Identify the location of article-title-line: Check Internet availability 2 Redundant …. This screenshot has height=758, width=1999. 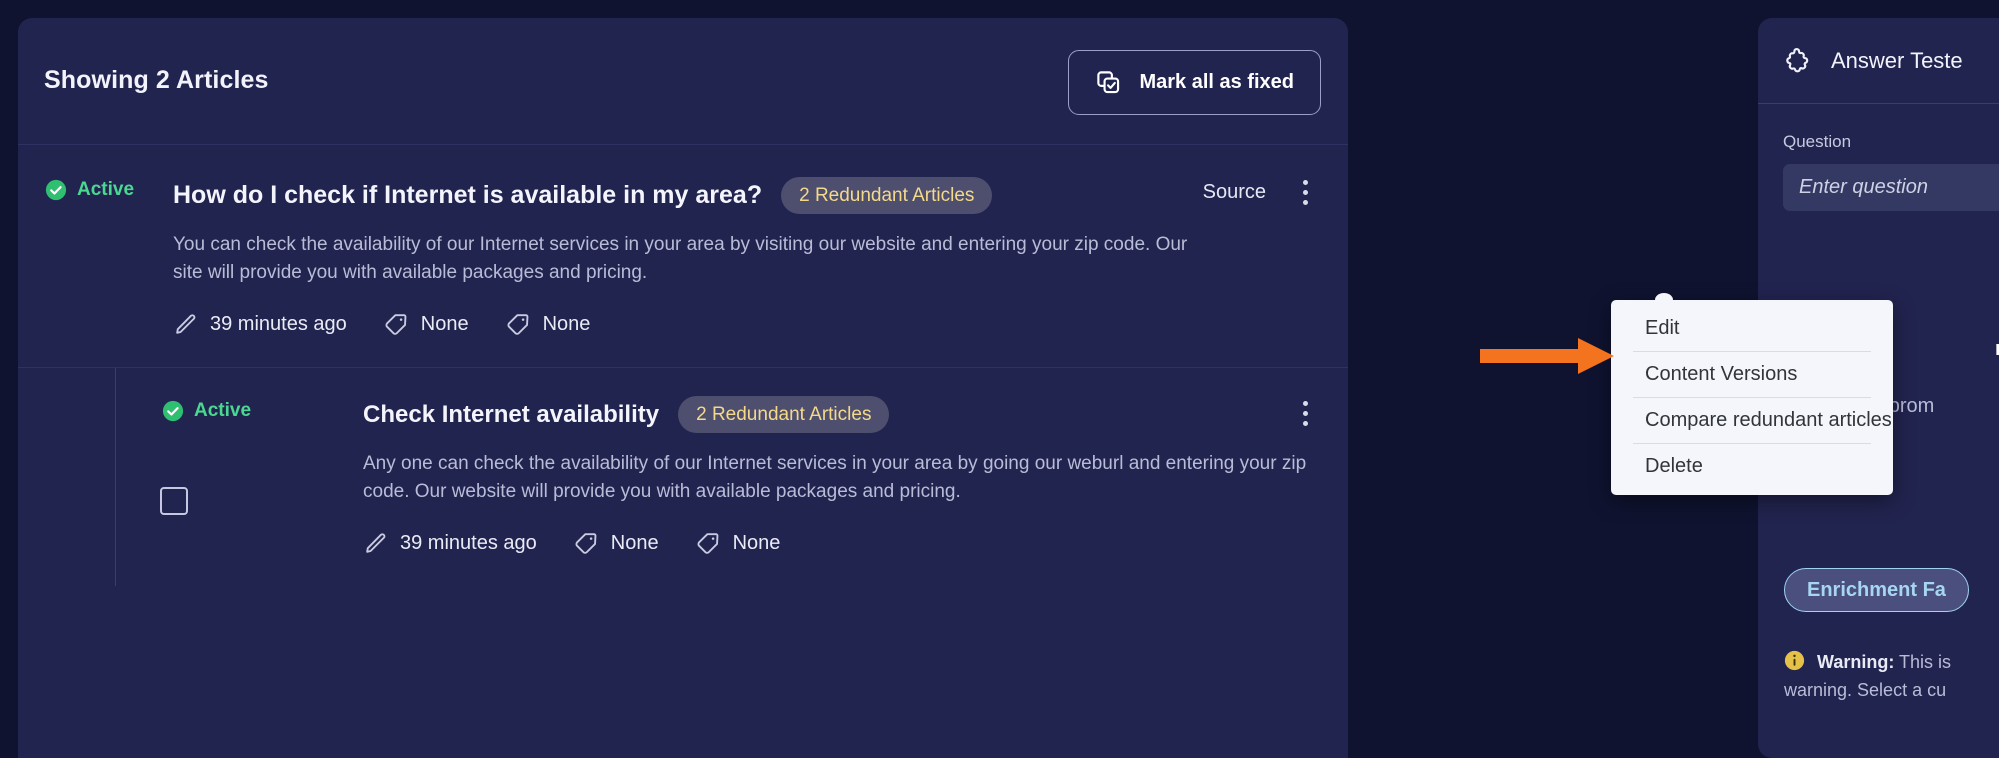
(840, 414).